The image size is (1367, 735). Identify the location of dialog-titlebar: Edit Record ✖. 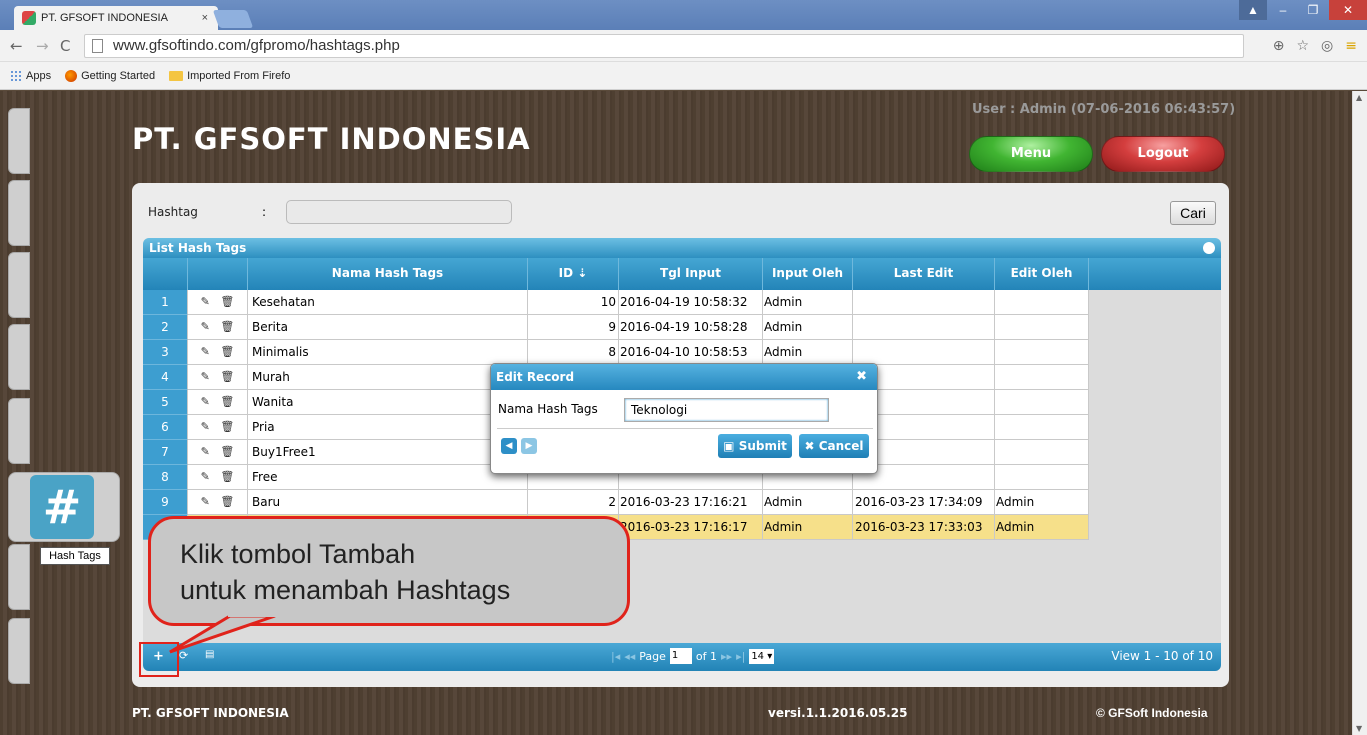
(684, 377).